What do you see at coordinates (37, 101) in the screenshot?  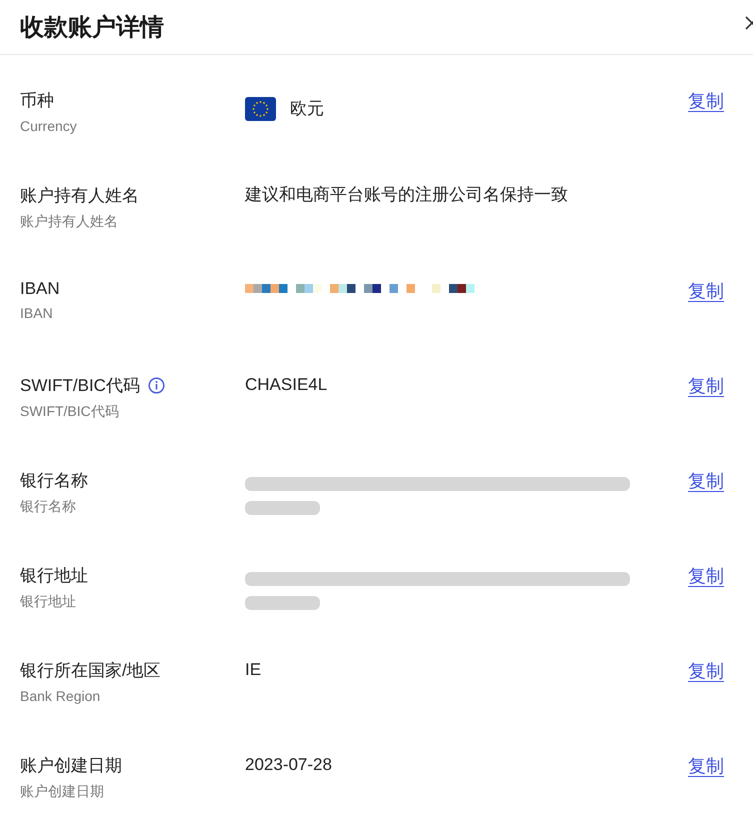 I see `field-label: 币种` at bounding box center [37, 101].